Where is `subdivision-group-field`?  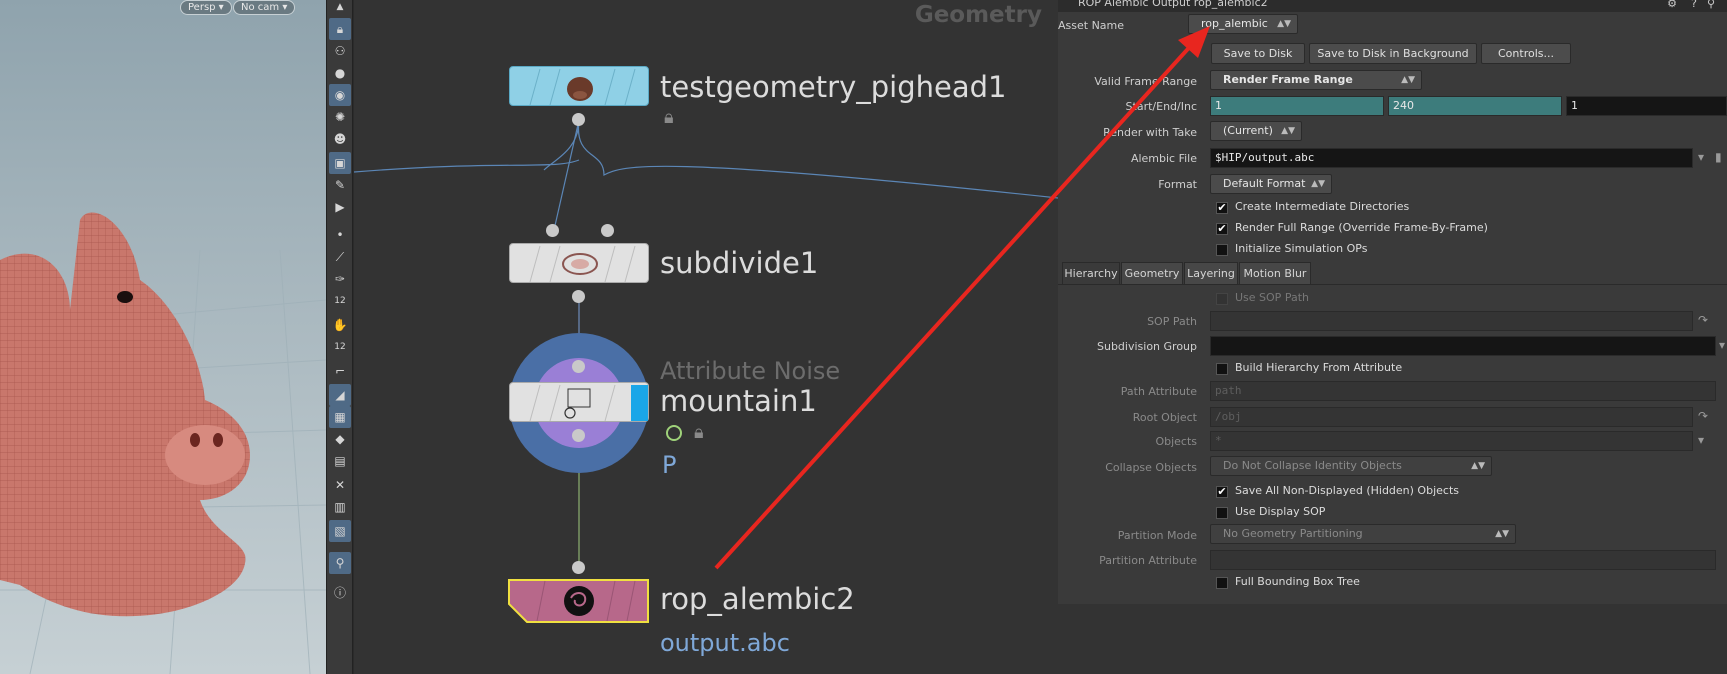 subdivision-group-field is located at coordinates (1463, 346).